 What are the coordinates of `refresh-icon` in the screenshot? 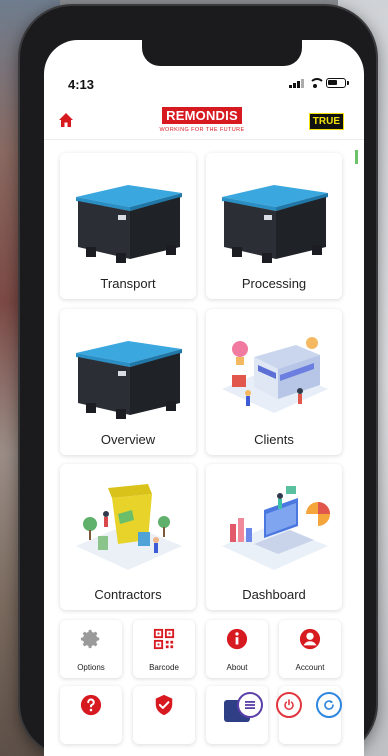 It's located at (329, 705).